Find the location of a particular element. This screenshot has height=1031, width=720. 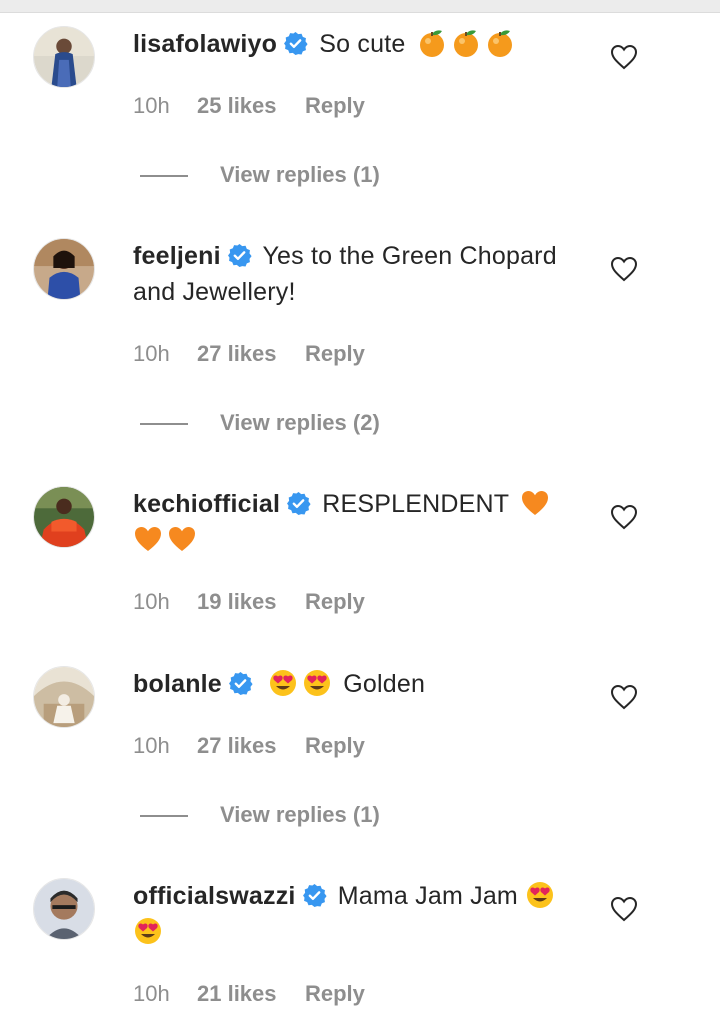

comment-text: So cute is located at coordinates (362, 44).